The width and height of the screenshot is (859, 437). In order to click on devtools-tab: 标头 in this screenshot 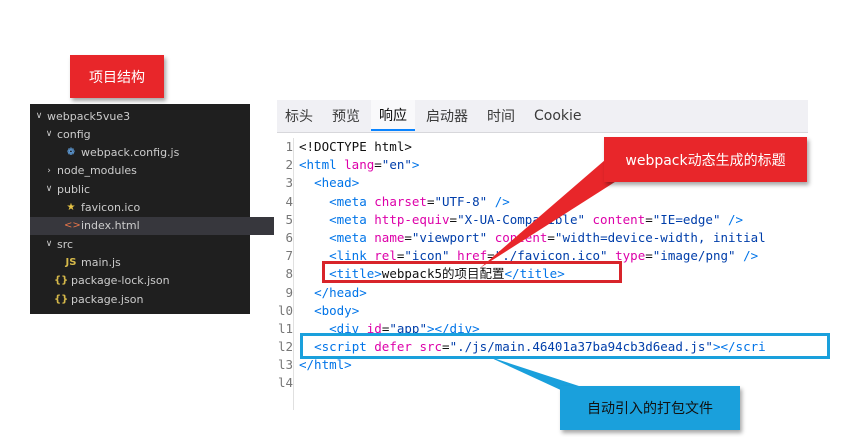, I will do `click(299, 115)`.